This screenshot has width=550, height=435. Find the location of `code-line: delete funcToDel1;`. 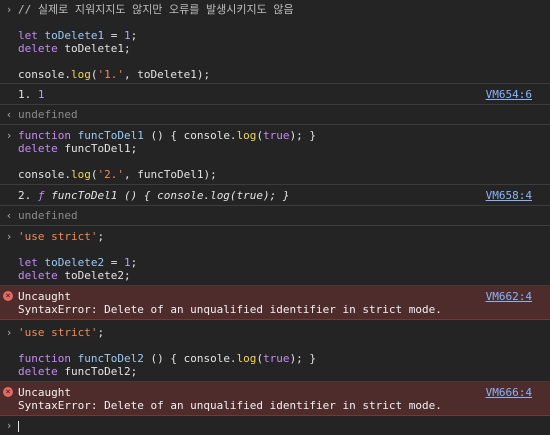

code-line: delete funcToDel1; is located at coordinates (78, 148).